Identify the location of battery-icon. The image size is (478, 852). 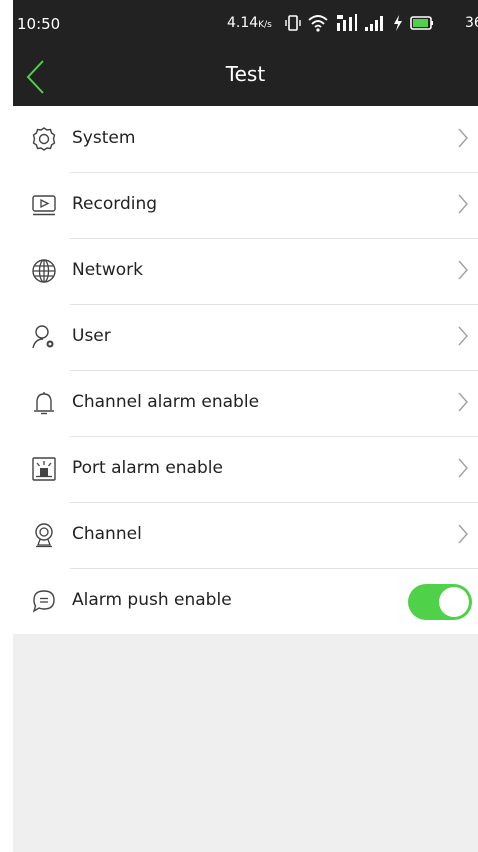
(422, 23).